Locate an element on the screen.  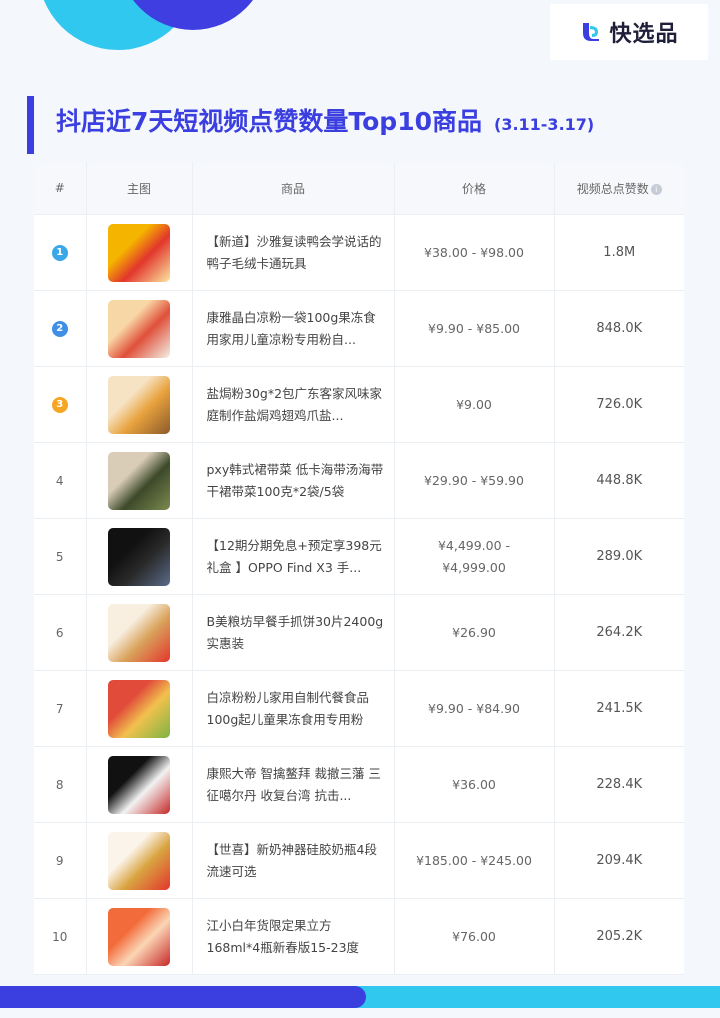
rank-badge: 1 is located at coordinates (59, 252).